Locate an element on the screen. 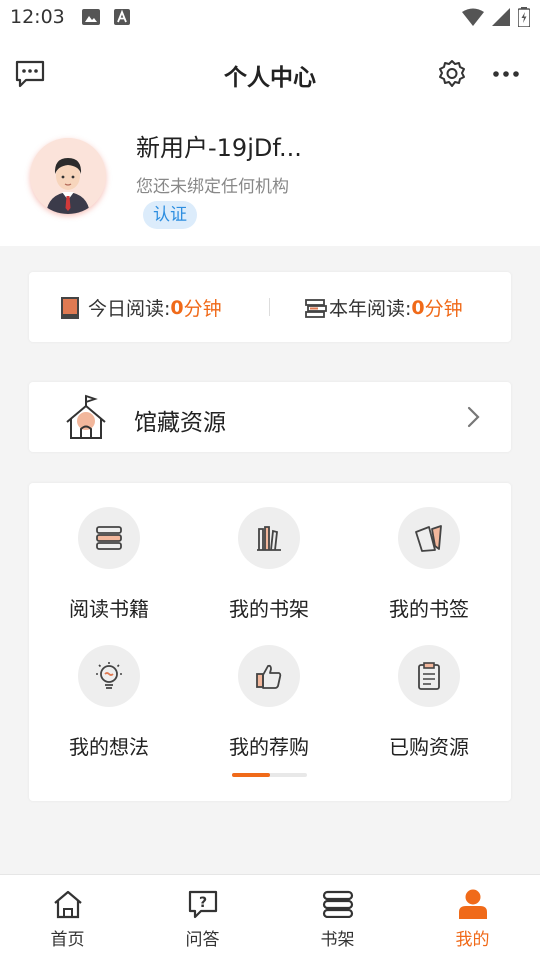 The image size is (540, 960). grid-item-my-bookshelf: 我的书架 is located at coordinates (269, 564).